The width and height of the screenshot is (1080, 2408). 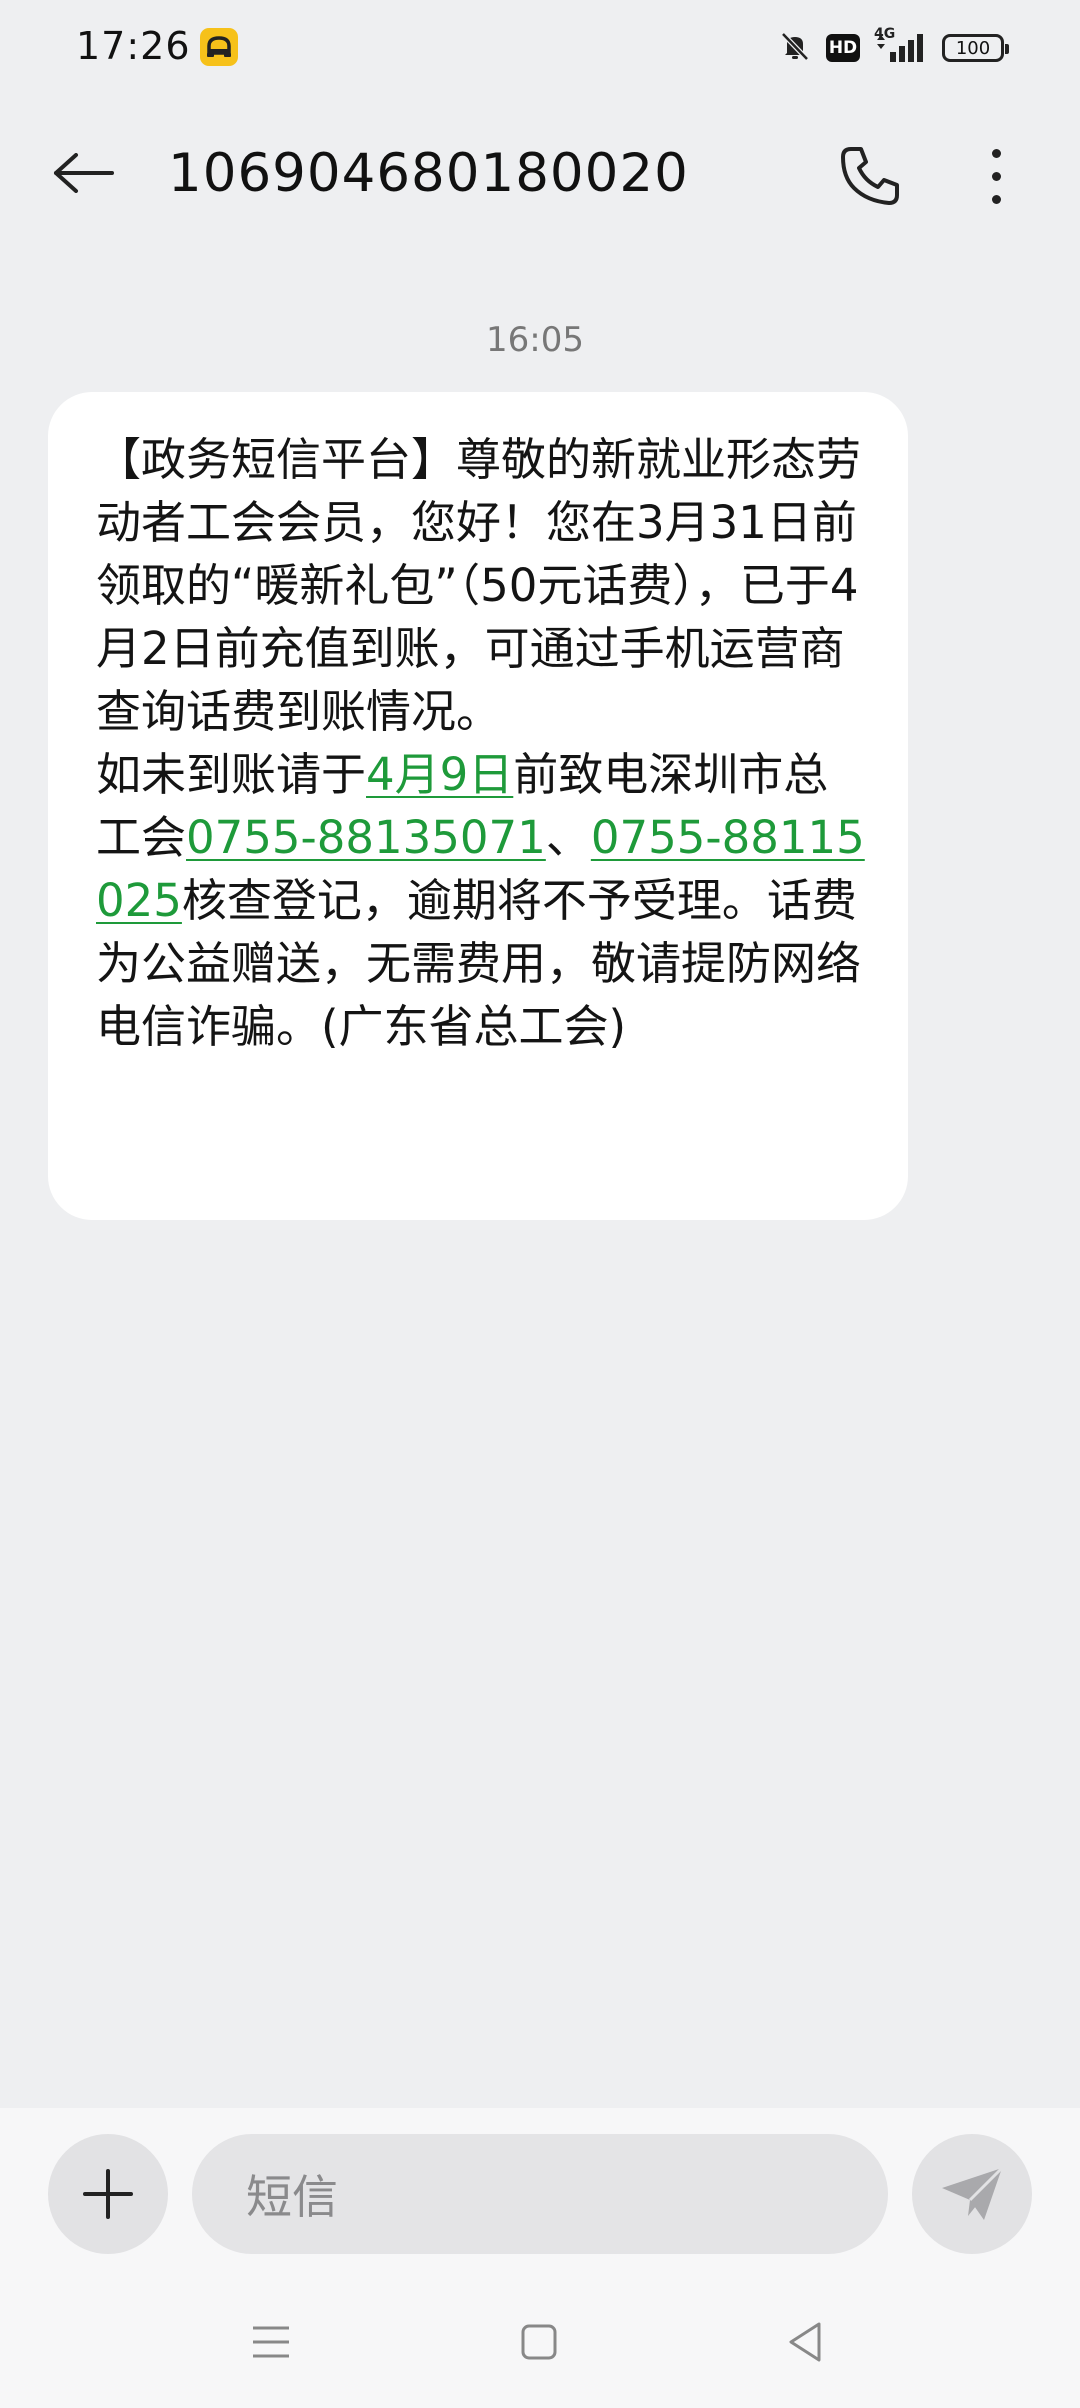 I want to click on home-square-icon, so click(x=539, y=2342).